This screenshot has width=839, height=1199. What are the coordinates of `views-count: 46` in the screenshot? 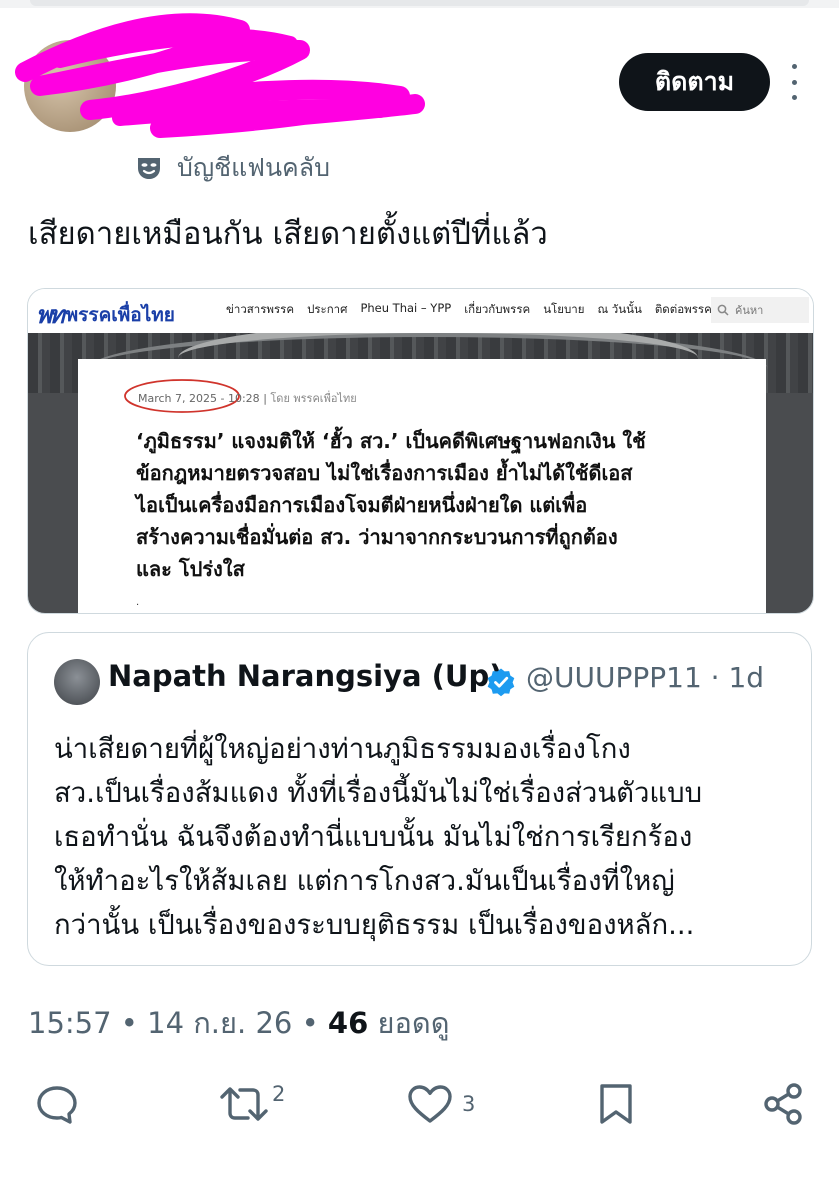 It's located at (348, 1023).